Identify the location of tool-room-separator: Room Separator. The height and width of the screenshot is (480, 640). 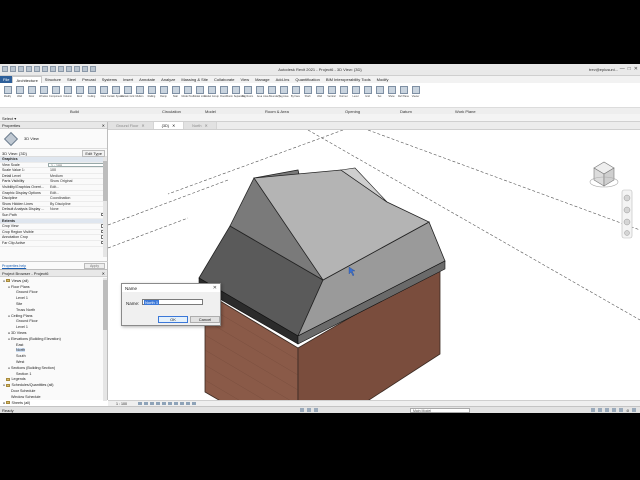
(235, 95).